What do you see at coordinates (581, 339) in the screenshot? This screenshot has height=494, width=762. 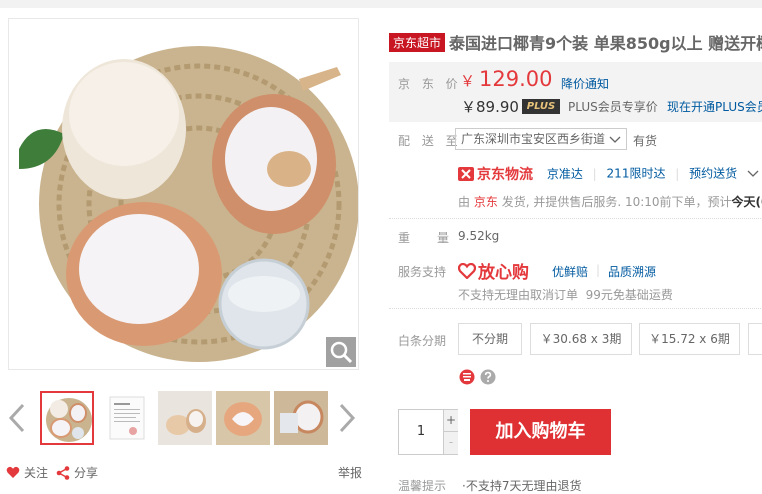 I see `installment-option-2: ￥30.68 x 3期` at bounding box center [581, 339].